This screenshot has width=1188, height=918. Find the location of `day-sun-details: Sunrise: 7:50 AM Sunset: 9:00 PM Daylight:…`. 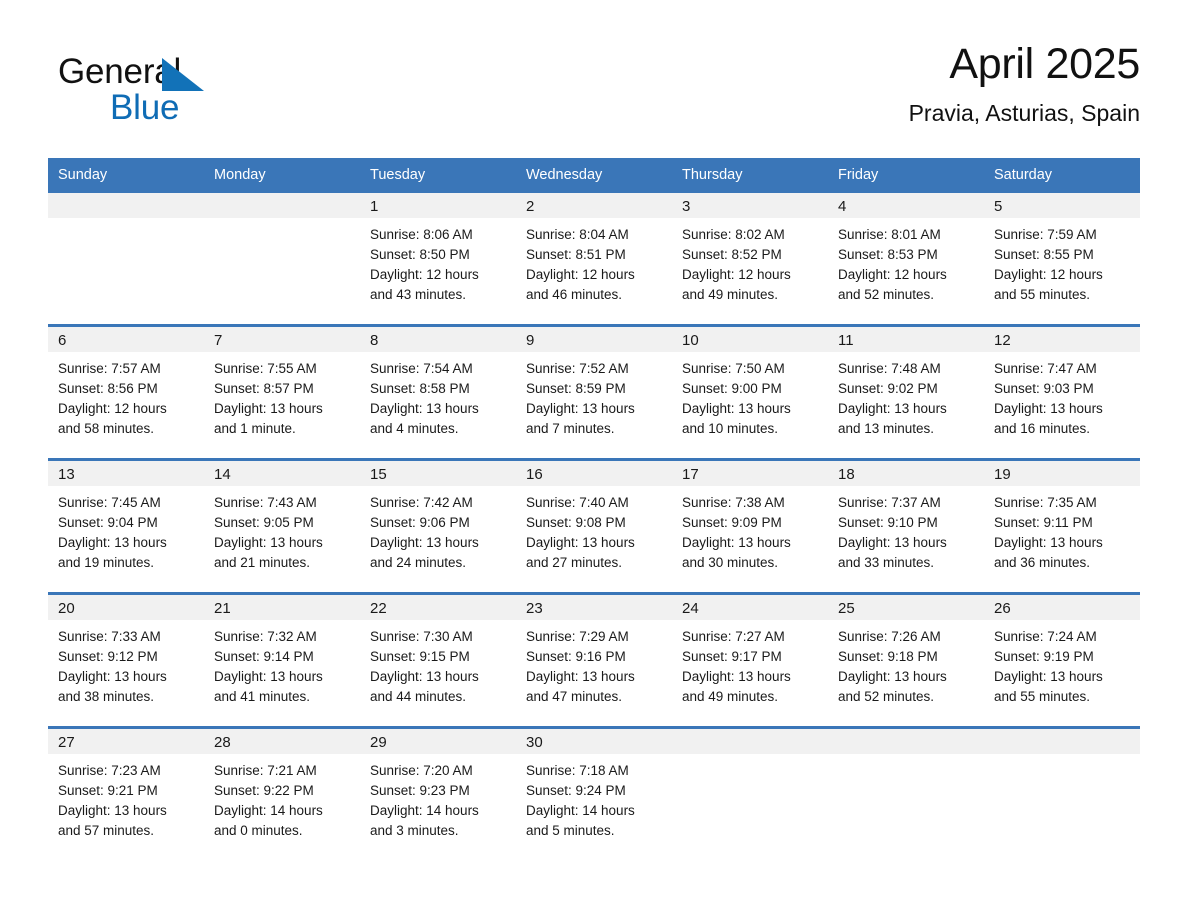

day-sun-details: Sunrise: 7:50 AM Sunset: 9:00 PM Daylight:… is located at coordinates (750, 395).